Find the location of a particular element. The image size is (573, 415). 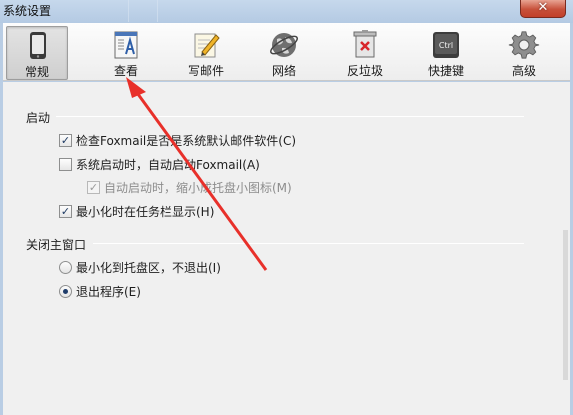

tab-advanced-label: 高级 is located at coordinates (523, 71).